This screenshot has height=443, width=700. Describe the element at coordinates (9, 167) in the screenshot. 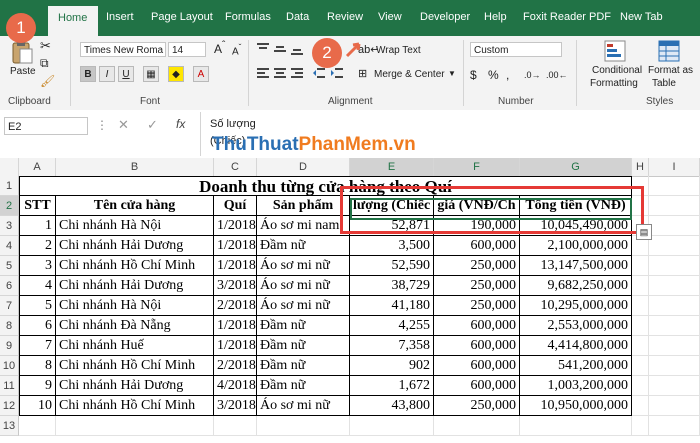

I see `select-all-corner` at that location.